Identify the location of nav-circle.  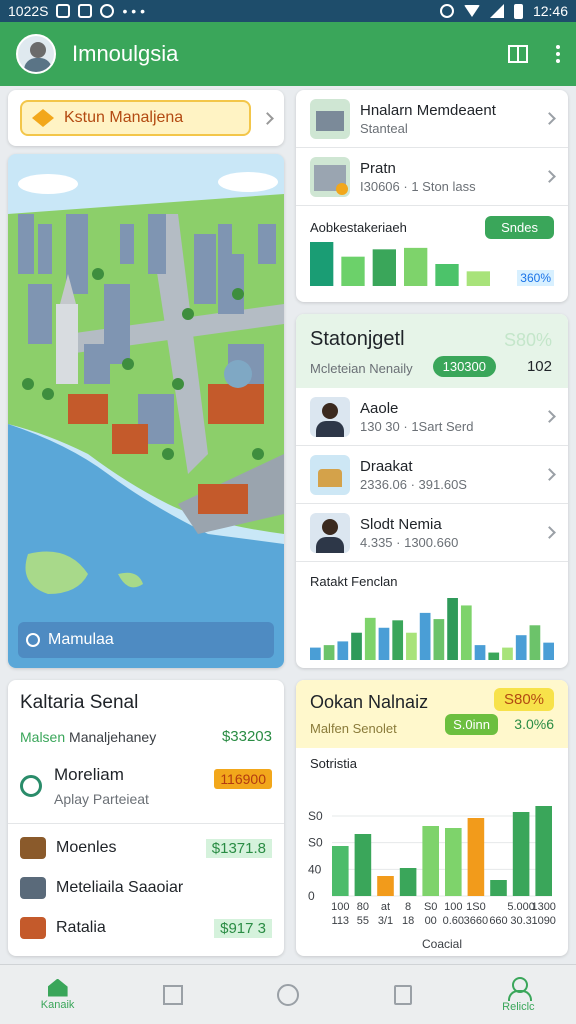
(288, 994).